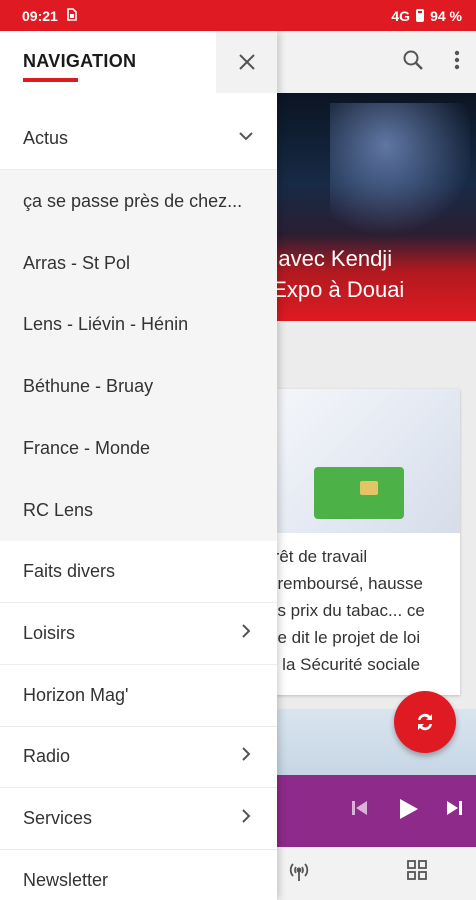  What do you see at coordinates (80, 61) in the screenshot?
I see `drawer-title: NAVIGATION` at bounding box center [80, 61].